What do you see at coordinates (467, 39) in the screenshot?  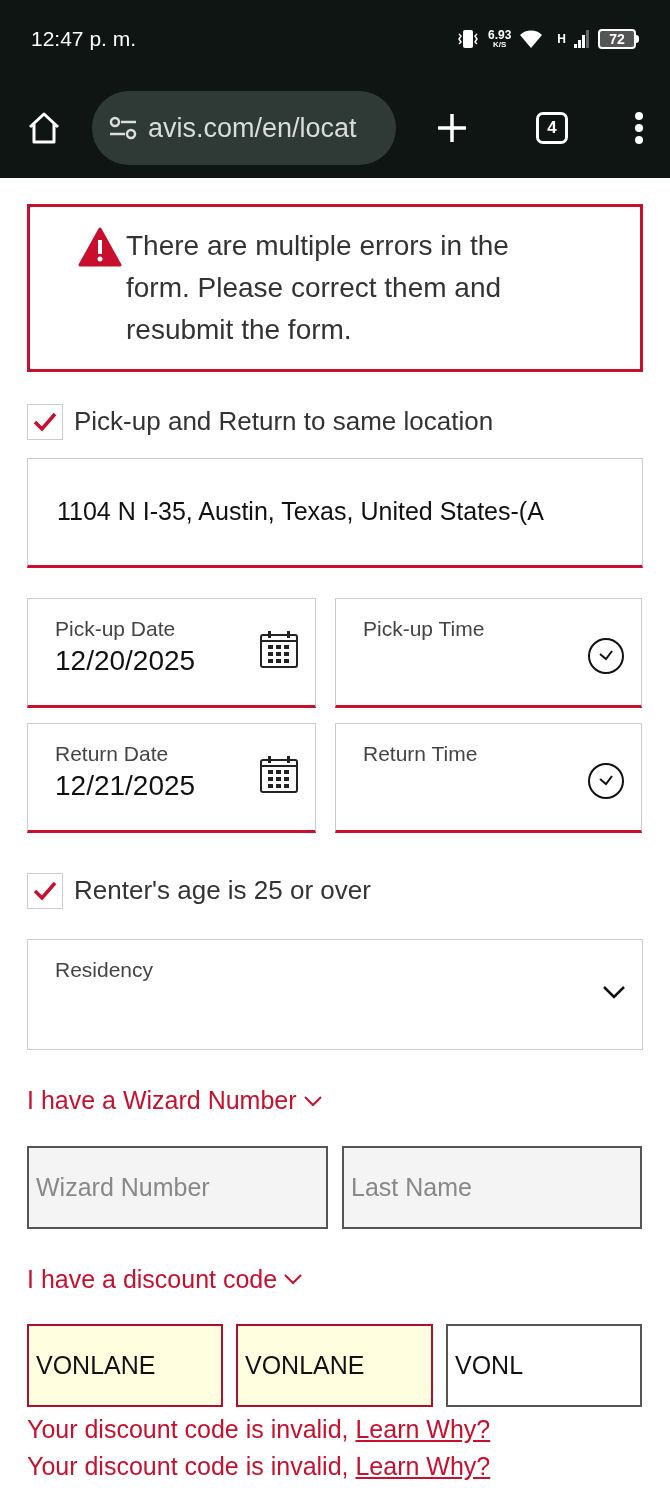 I see `vibrate-icon` at bounding box center [467, 39].